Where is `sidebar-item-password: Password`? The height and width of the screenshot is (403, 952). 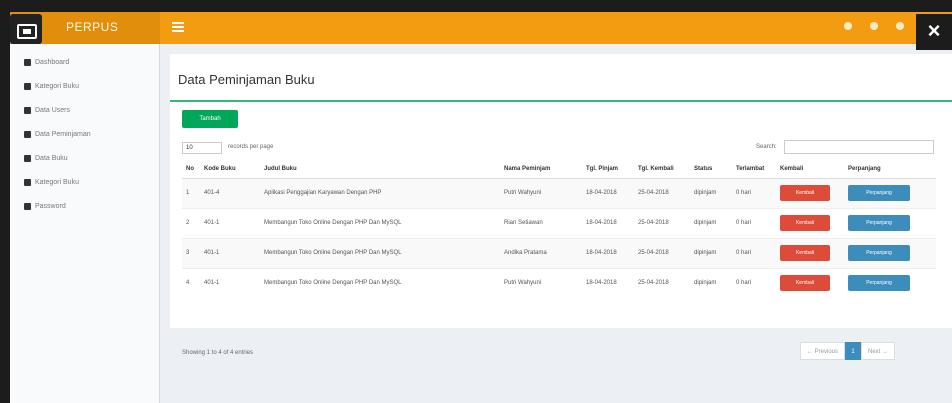 sidebar-item-password: Password is located at coordinates (84, 206).